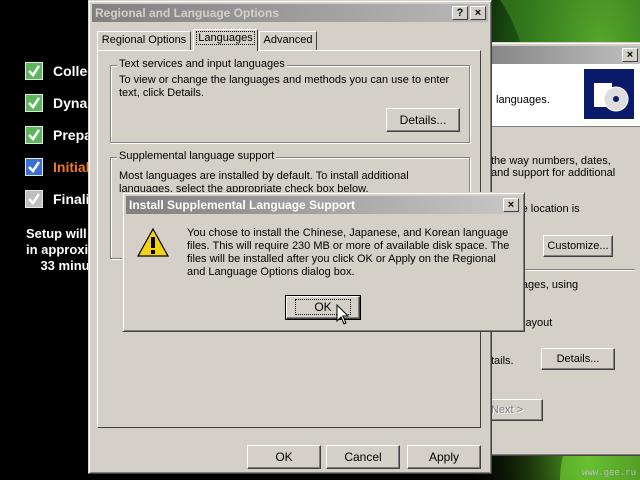  I want to click on mouse-cursor-icon, so click(343, 314).